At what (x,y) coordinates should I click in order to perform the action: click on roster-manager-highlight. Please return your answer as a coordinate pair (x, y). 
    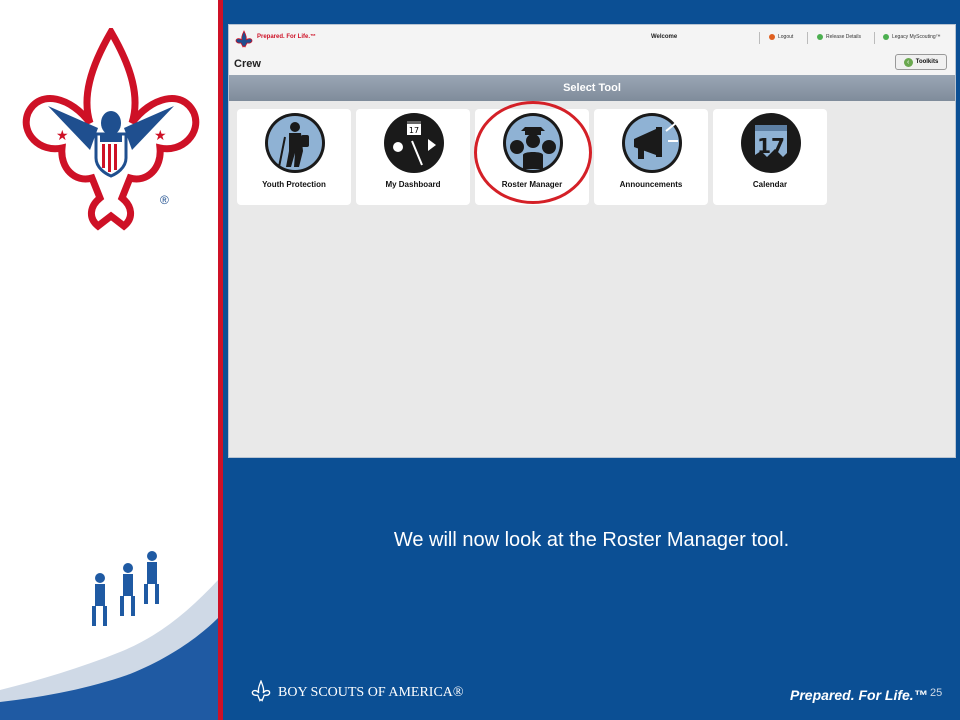
    Looking at the image, I should click on (533, 152).